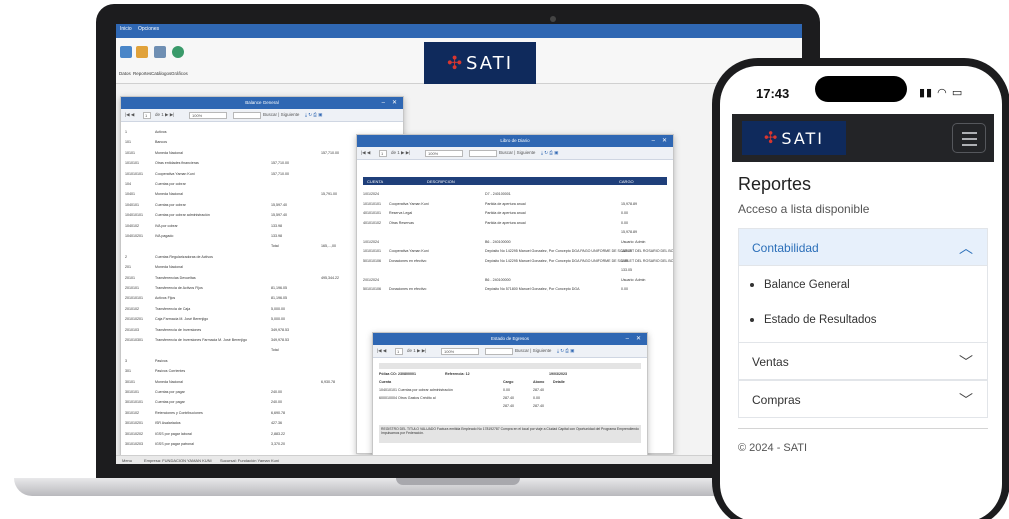  What do you see at coordinates (168, 423) in the screenshot?
I see `table-cell: ISR Asalariados` at bounding box center [168, 423].